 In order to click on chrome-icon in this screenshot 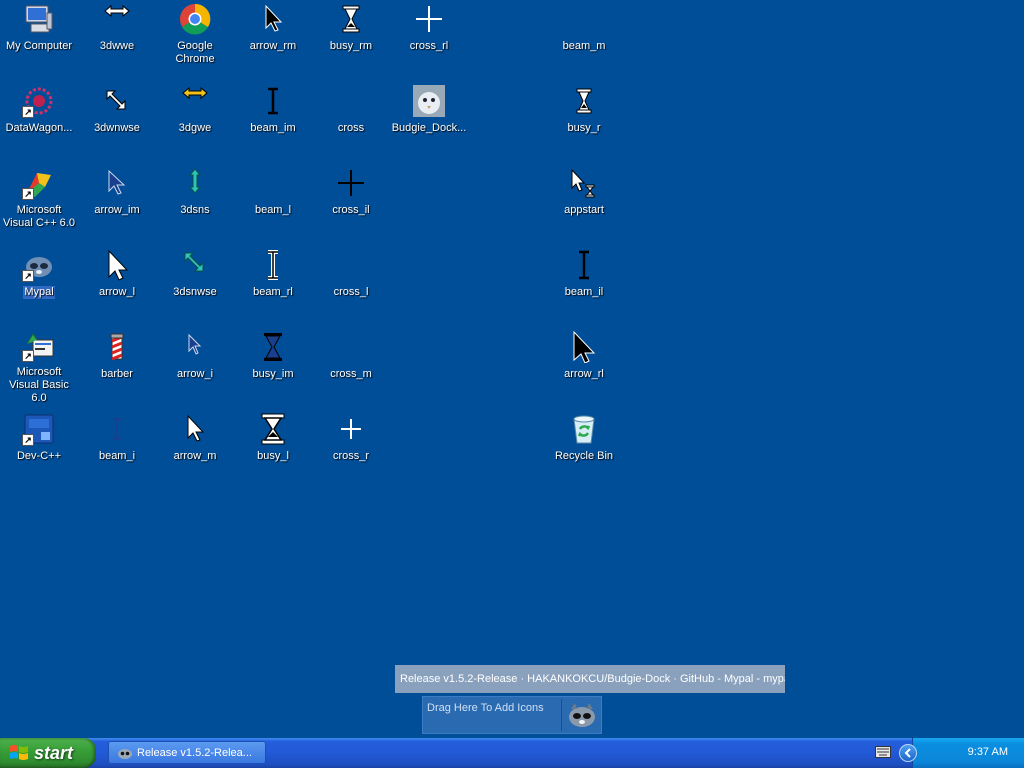, I will do `click(195, 19)`.